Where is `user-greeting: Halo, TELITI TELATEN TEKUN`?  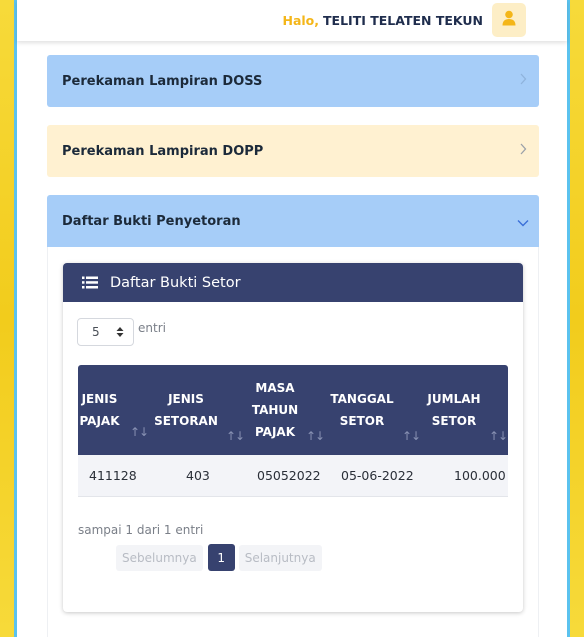 user-greeting: Halo, TELITI TELATEN TEKUN is located at coordinates (383, 20).